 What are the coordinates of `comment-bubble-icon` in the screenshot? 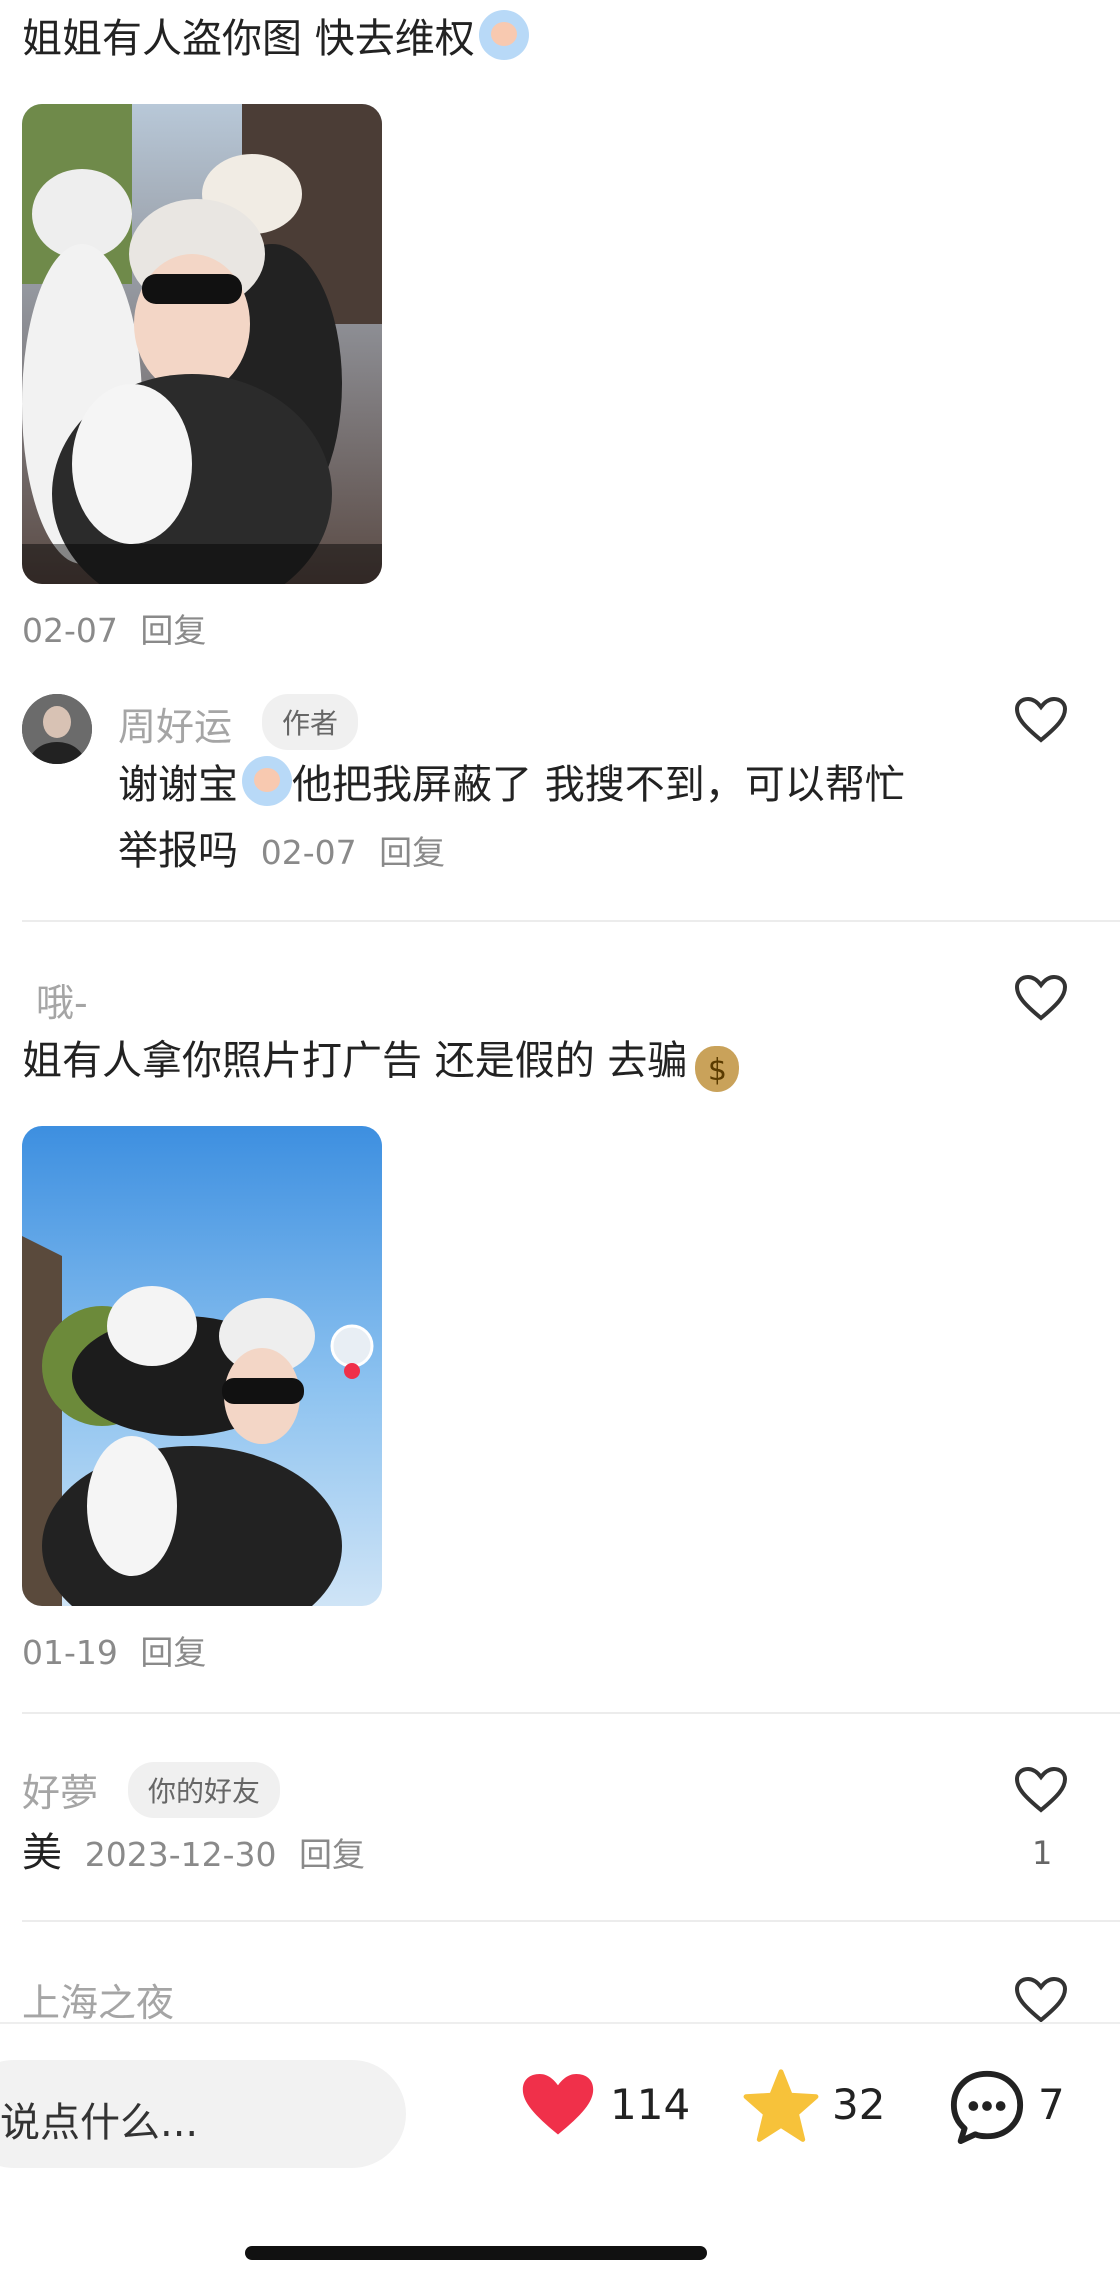 It's located at (987, 2107).